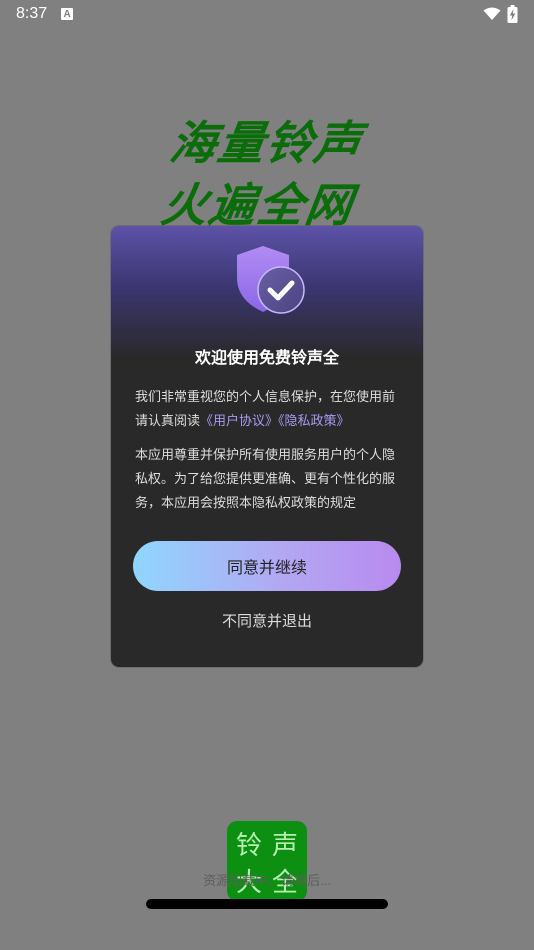  Describe the element at coordinates (248, 846) in the screenshot. I see `logo-char: 铃` at that location.